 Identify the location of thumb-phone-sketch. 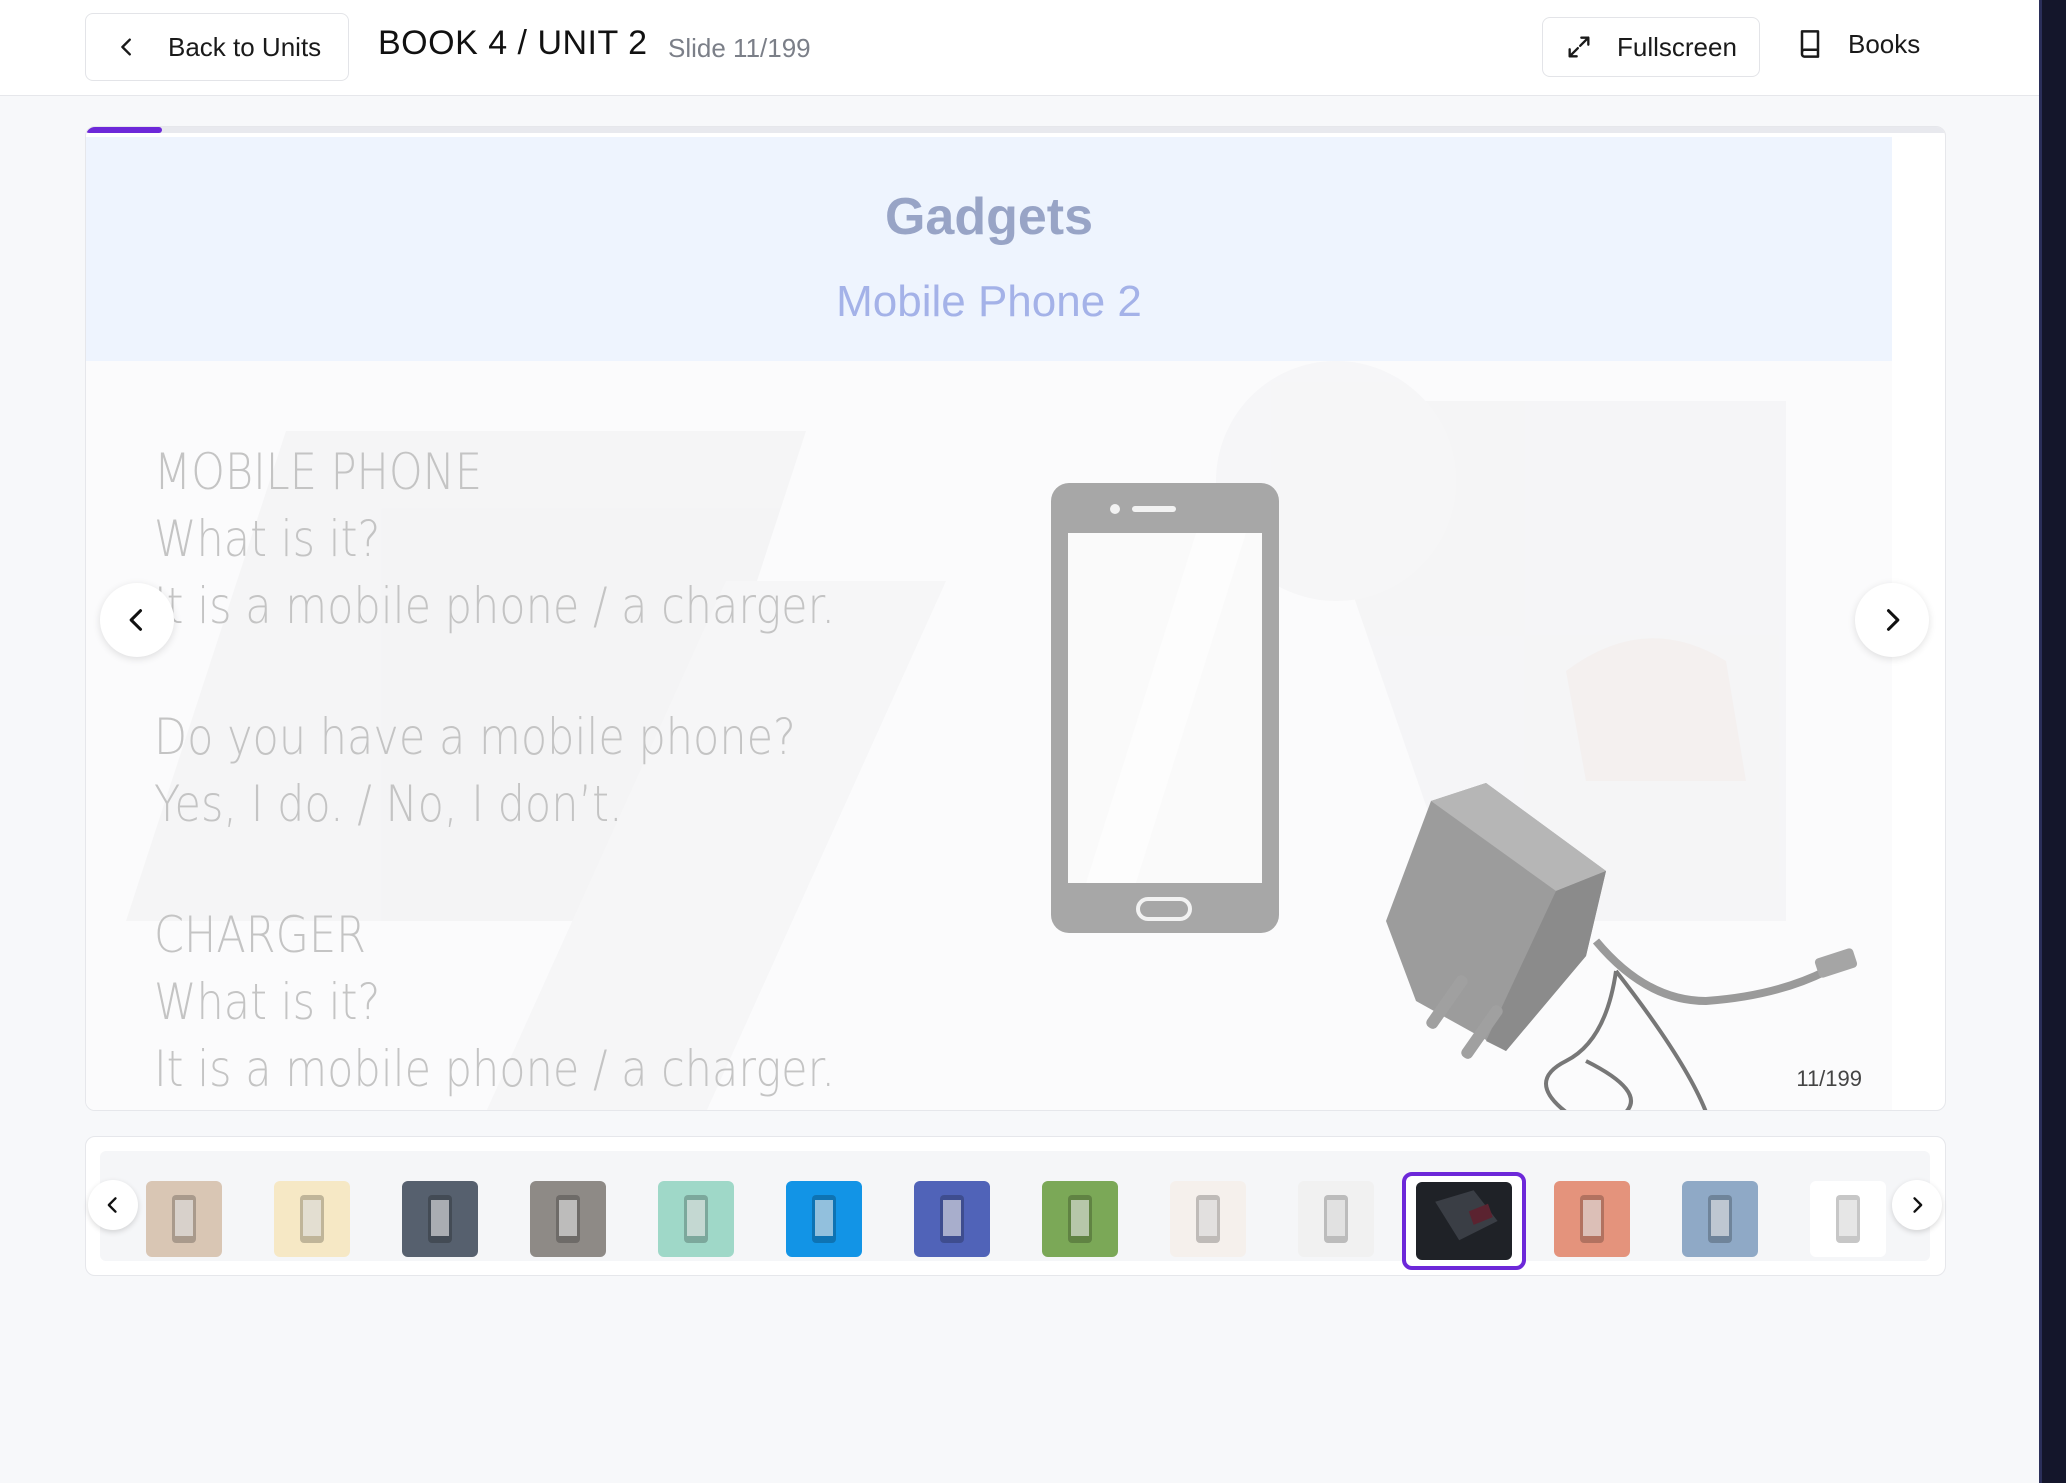
(1336, 1219).